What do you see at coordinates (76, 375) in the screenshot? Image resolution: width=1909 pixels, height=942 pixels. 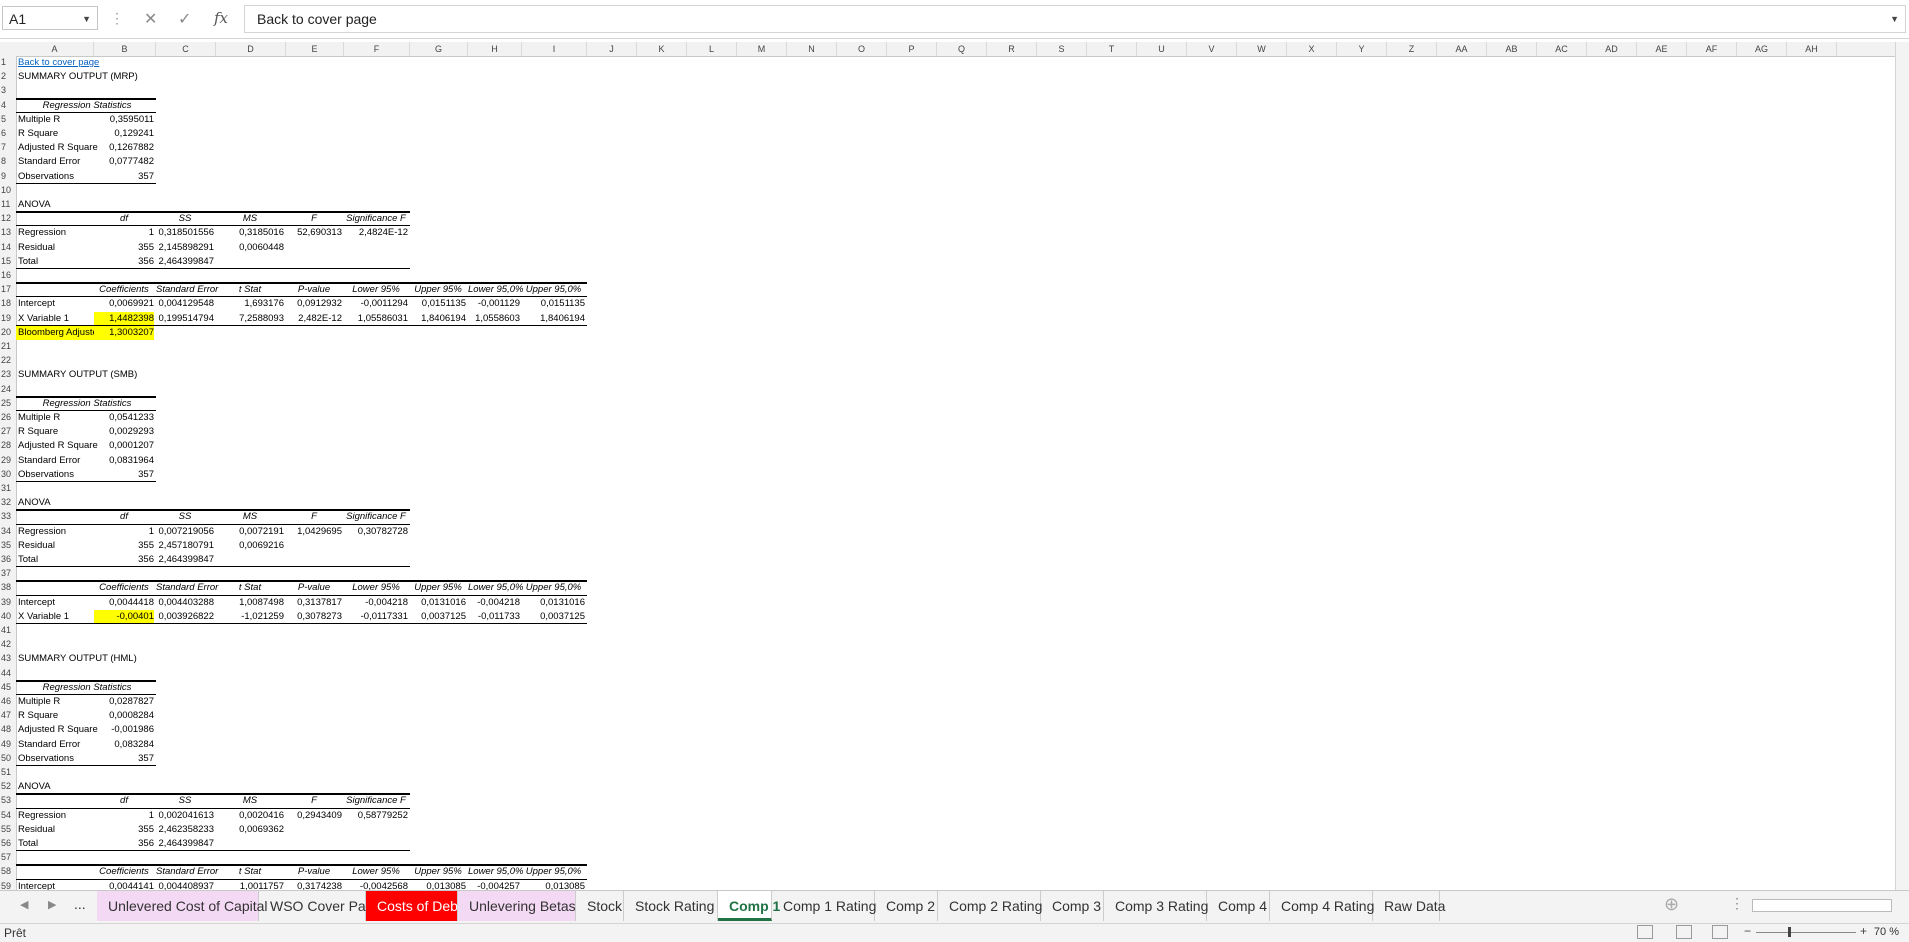 I see `cell-a23: SUMMARY OUTPUT (SMB)` at bounding box center [76, 375].